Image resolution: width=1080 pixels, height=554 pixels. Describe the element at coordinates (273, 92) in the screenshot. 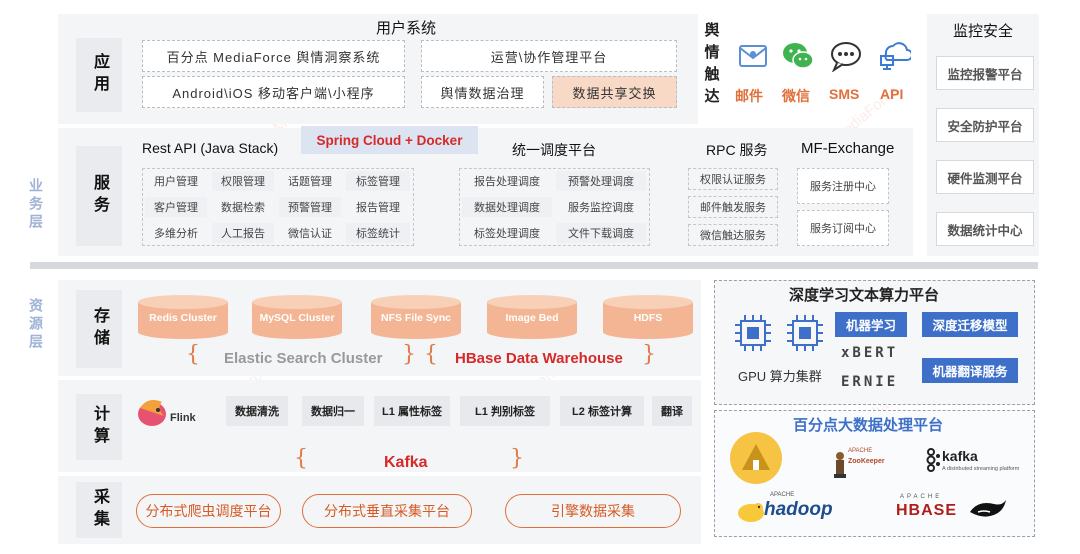

I see `app-box-mobile: Android\iOS 移动客户端\小程序` at that location.